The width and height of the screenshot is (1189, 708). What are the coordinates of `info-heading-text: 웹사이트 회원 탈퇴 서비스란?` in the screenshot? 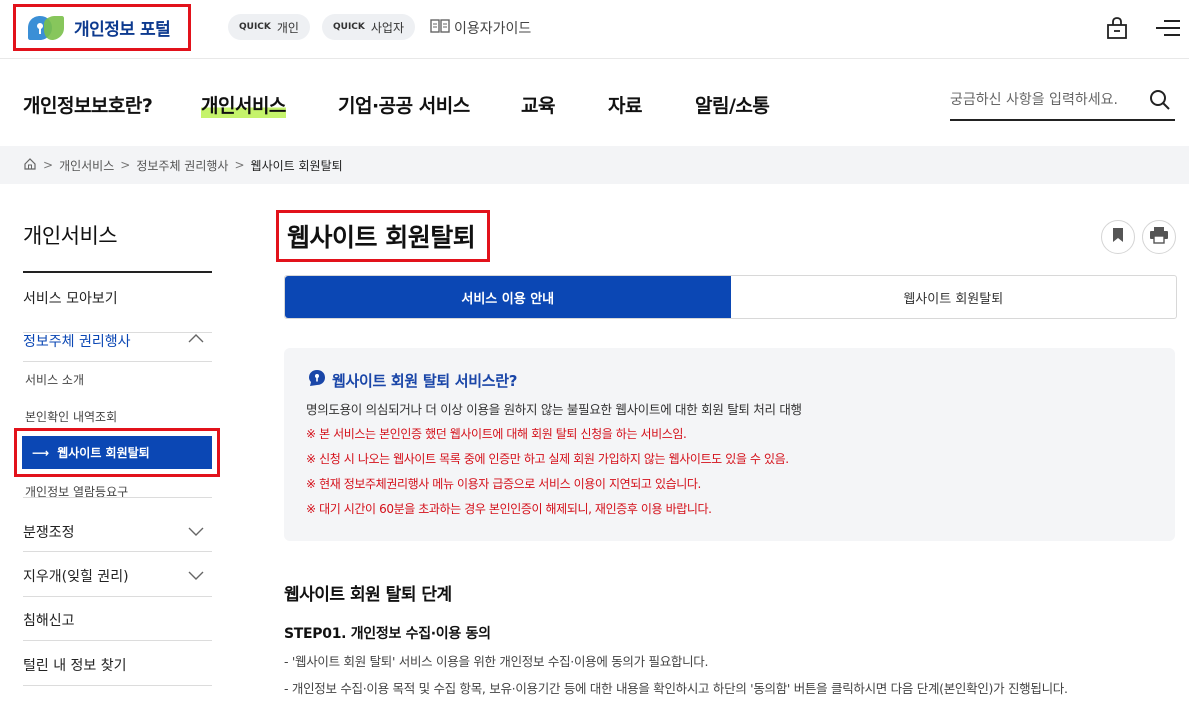 It's located at (425, 380).